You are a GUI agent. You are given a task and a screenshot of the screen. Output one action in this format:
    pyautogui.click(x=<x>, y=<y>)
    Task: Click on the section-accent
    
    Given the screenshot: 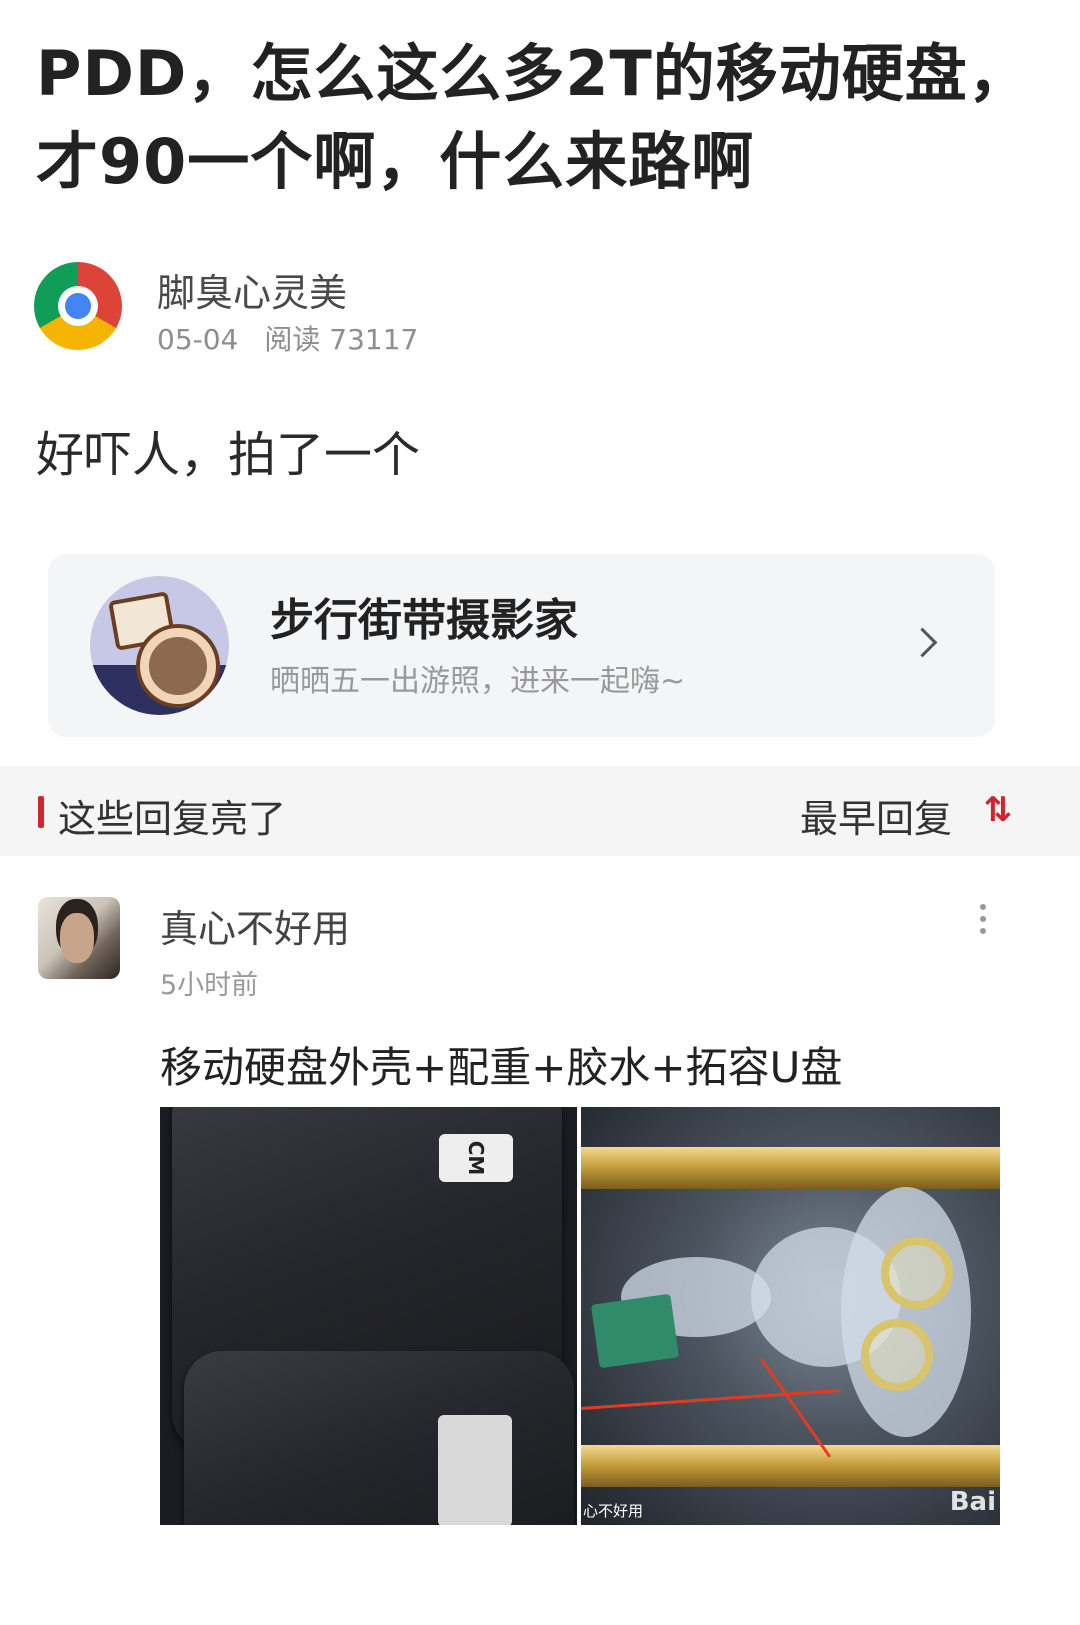 What is the action you would take?
    pyautogui.click(x=41, y=812)
    